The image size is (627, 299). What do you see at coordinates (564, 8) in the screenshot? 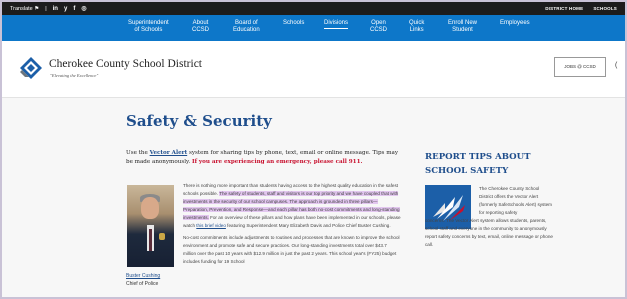
I see `district-home-link: DISTRICT HOME` at bounding box center [564, 8].